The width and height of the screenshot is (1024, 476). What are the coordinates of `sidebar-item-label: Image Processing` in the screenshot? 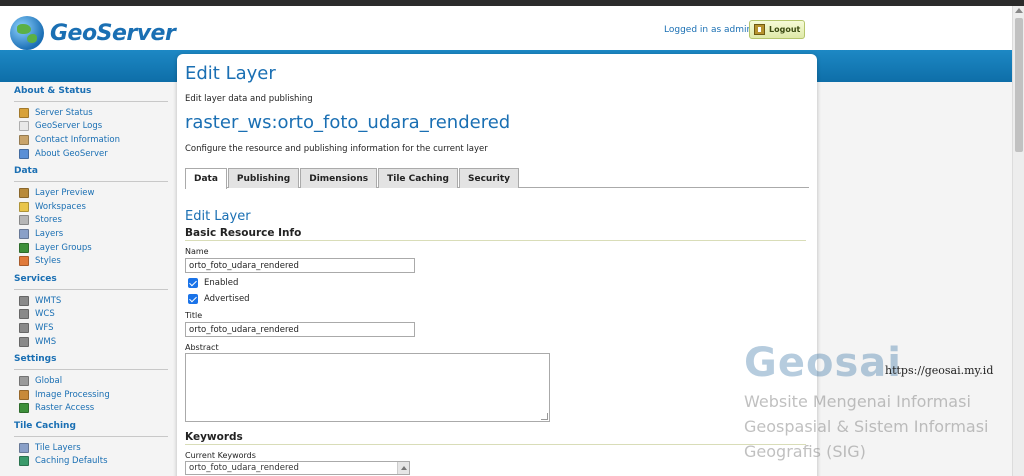 It's located at (72, 394).